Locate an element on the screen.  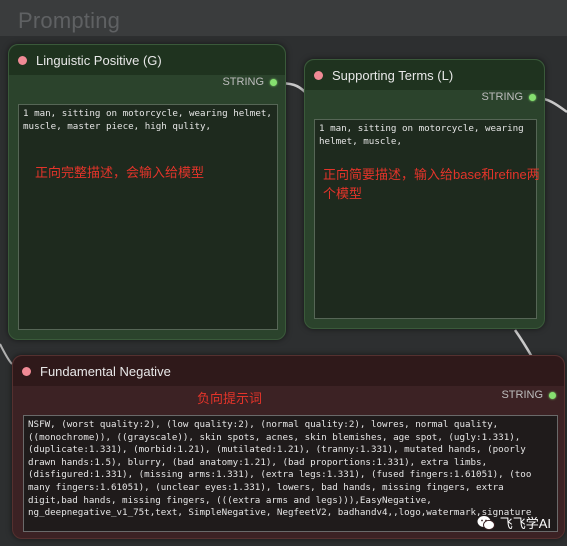
watermark: 飞飞学AI is located at coordinates (514, 522).